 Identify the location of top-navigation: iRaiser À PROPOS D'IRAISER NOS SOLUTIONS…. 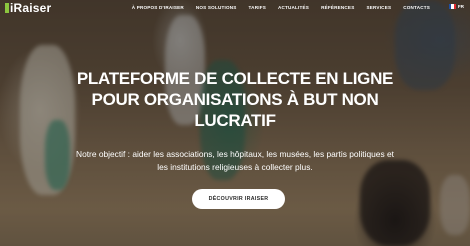
(235, 9).